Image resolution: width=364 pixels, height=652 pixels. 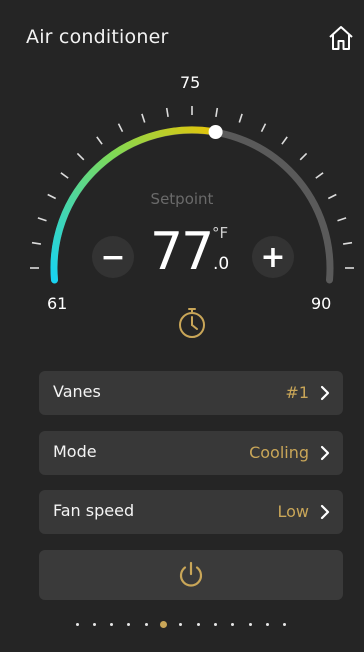 I want to click on home-icon, so click(x=341, y=38).